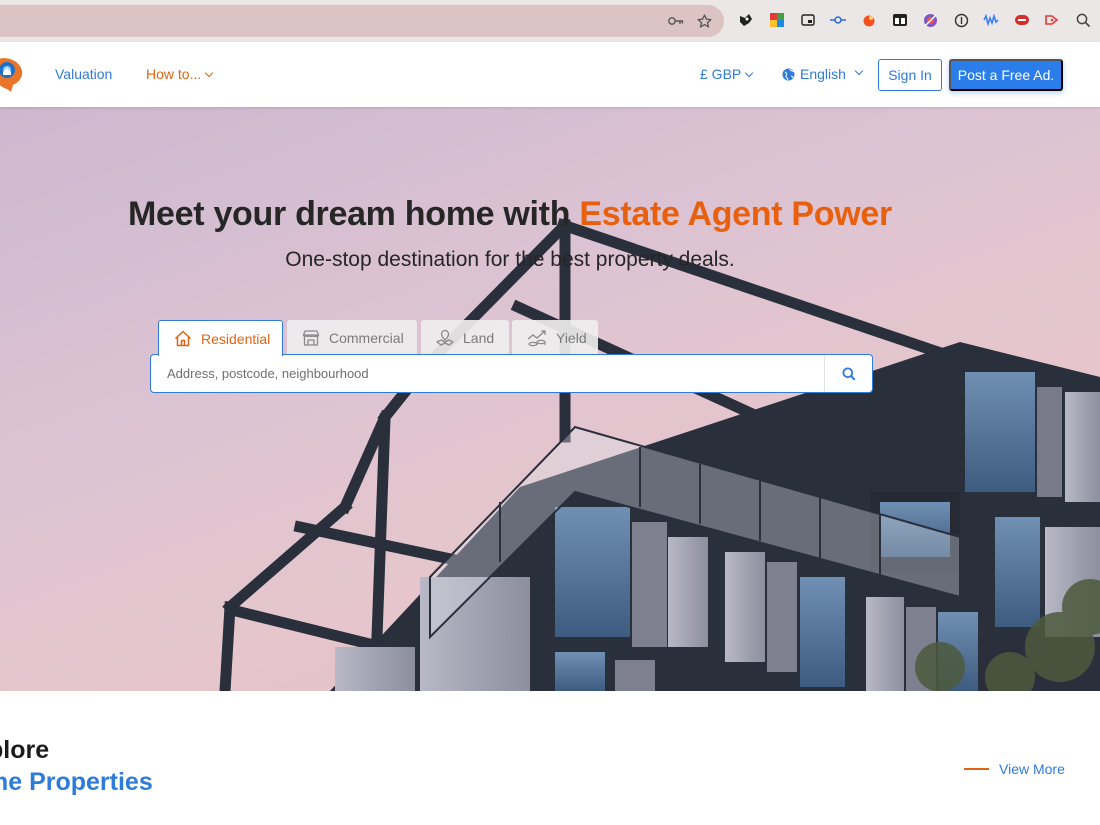  Describe the element at coordinates (492, 373) in the screenshot. I see `search-input` at that location.